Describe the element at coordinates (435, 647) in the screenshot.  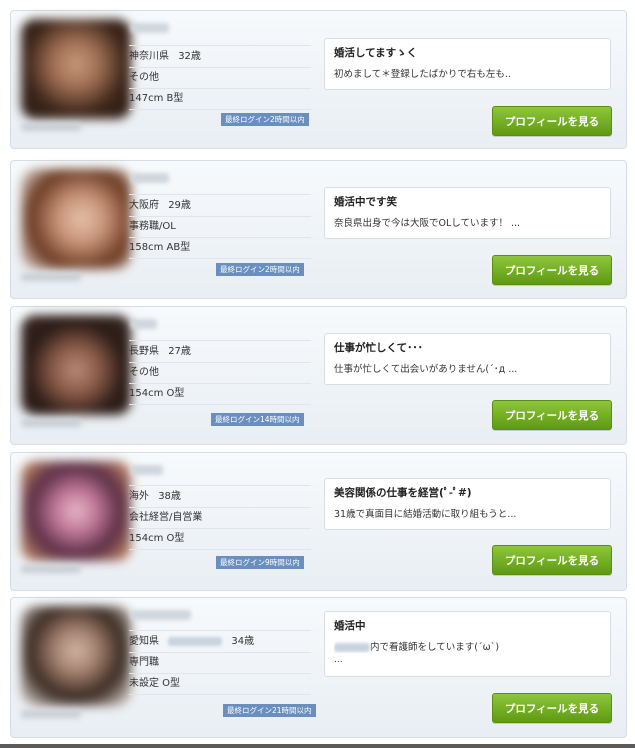
I see `message-body: 内で看護師をしています(´ω`)` at that location.